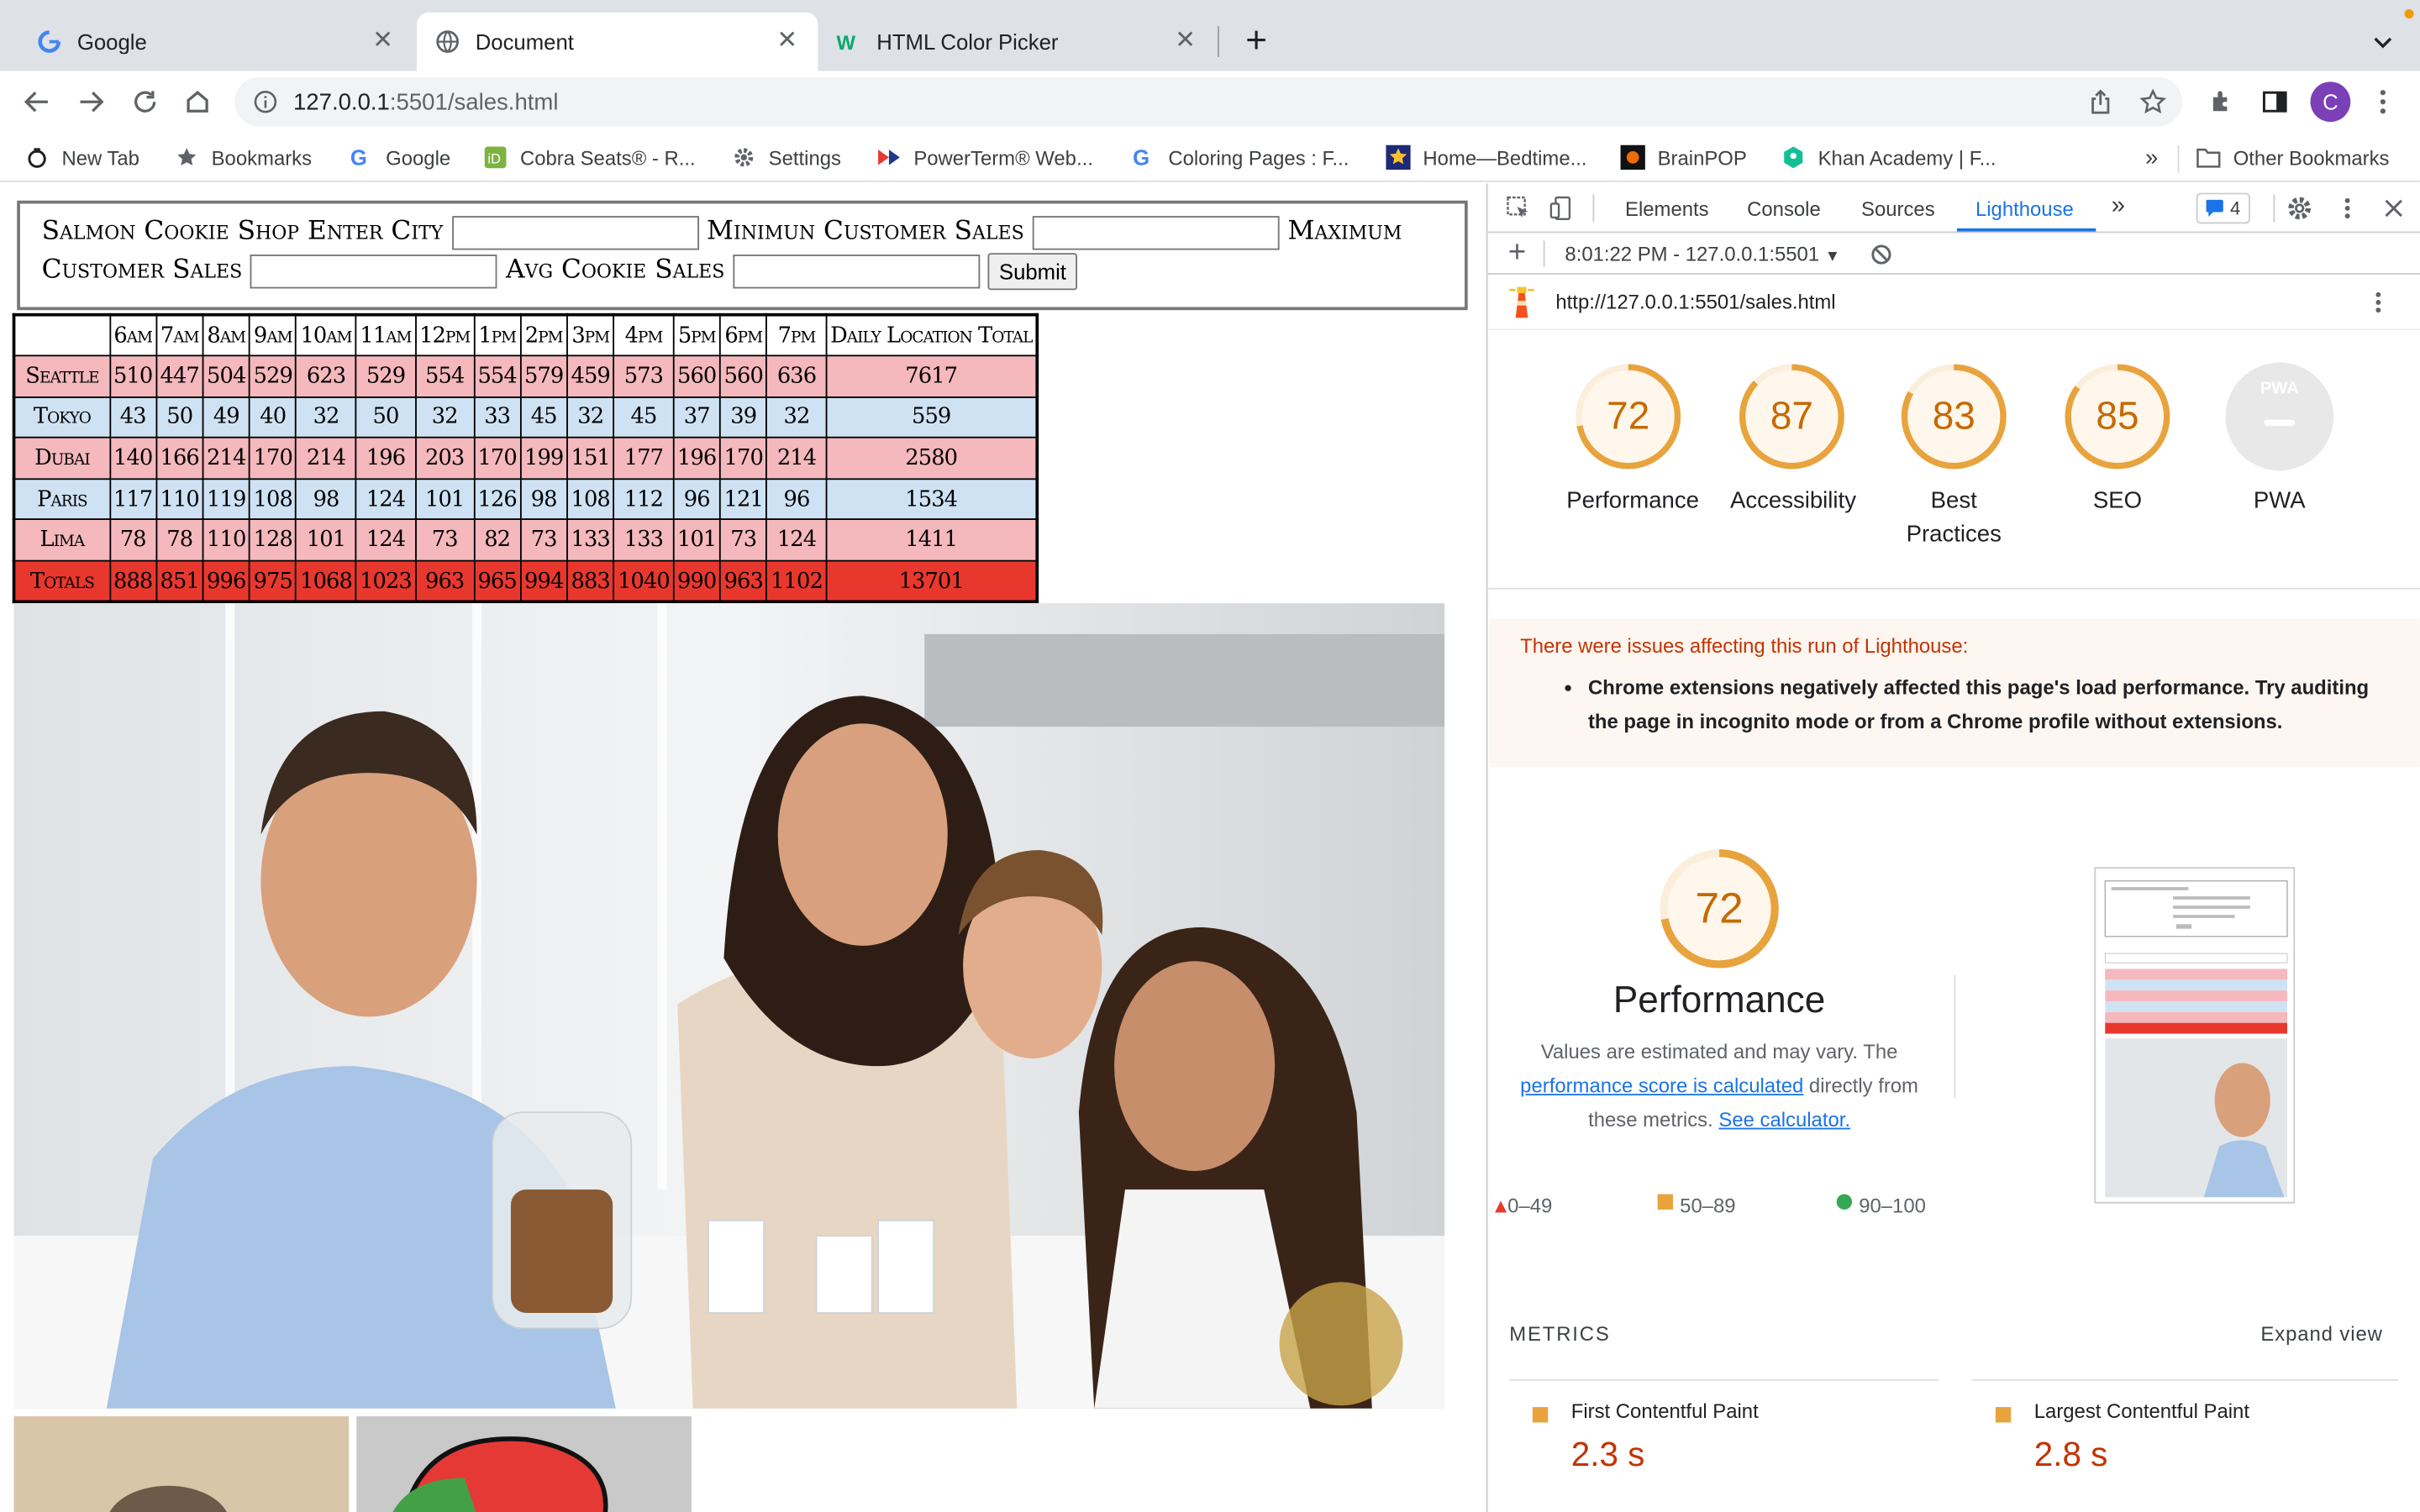 This screenshot has height=1512, width=2420. I want to click on new-tab-plus-icon: +, so click(1256, 41).